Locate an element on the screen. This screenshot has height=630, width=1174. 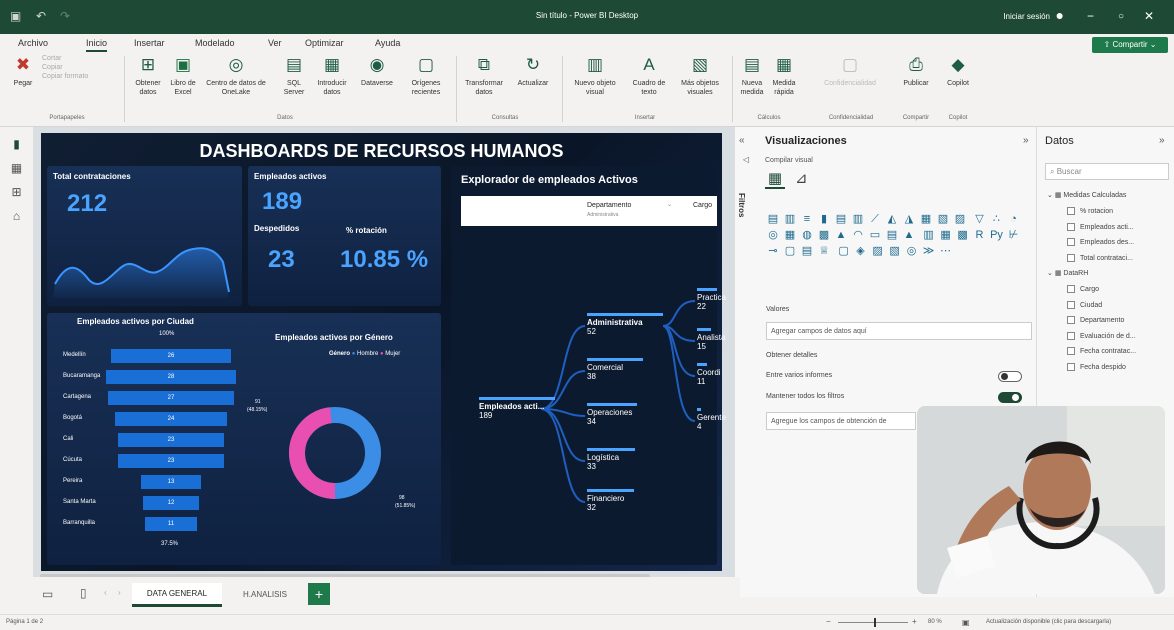
data-search-input: ⌕ Buscar is located at coordinates (1107, 171).